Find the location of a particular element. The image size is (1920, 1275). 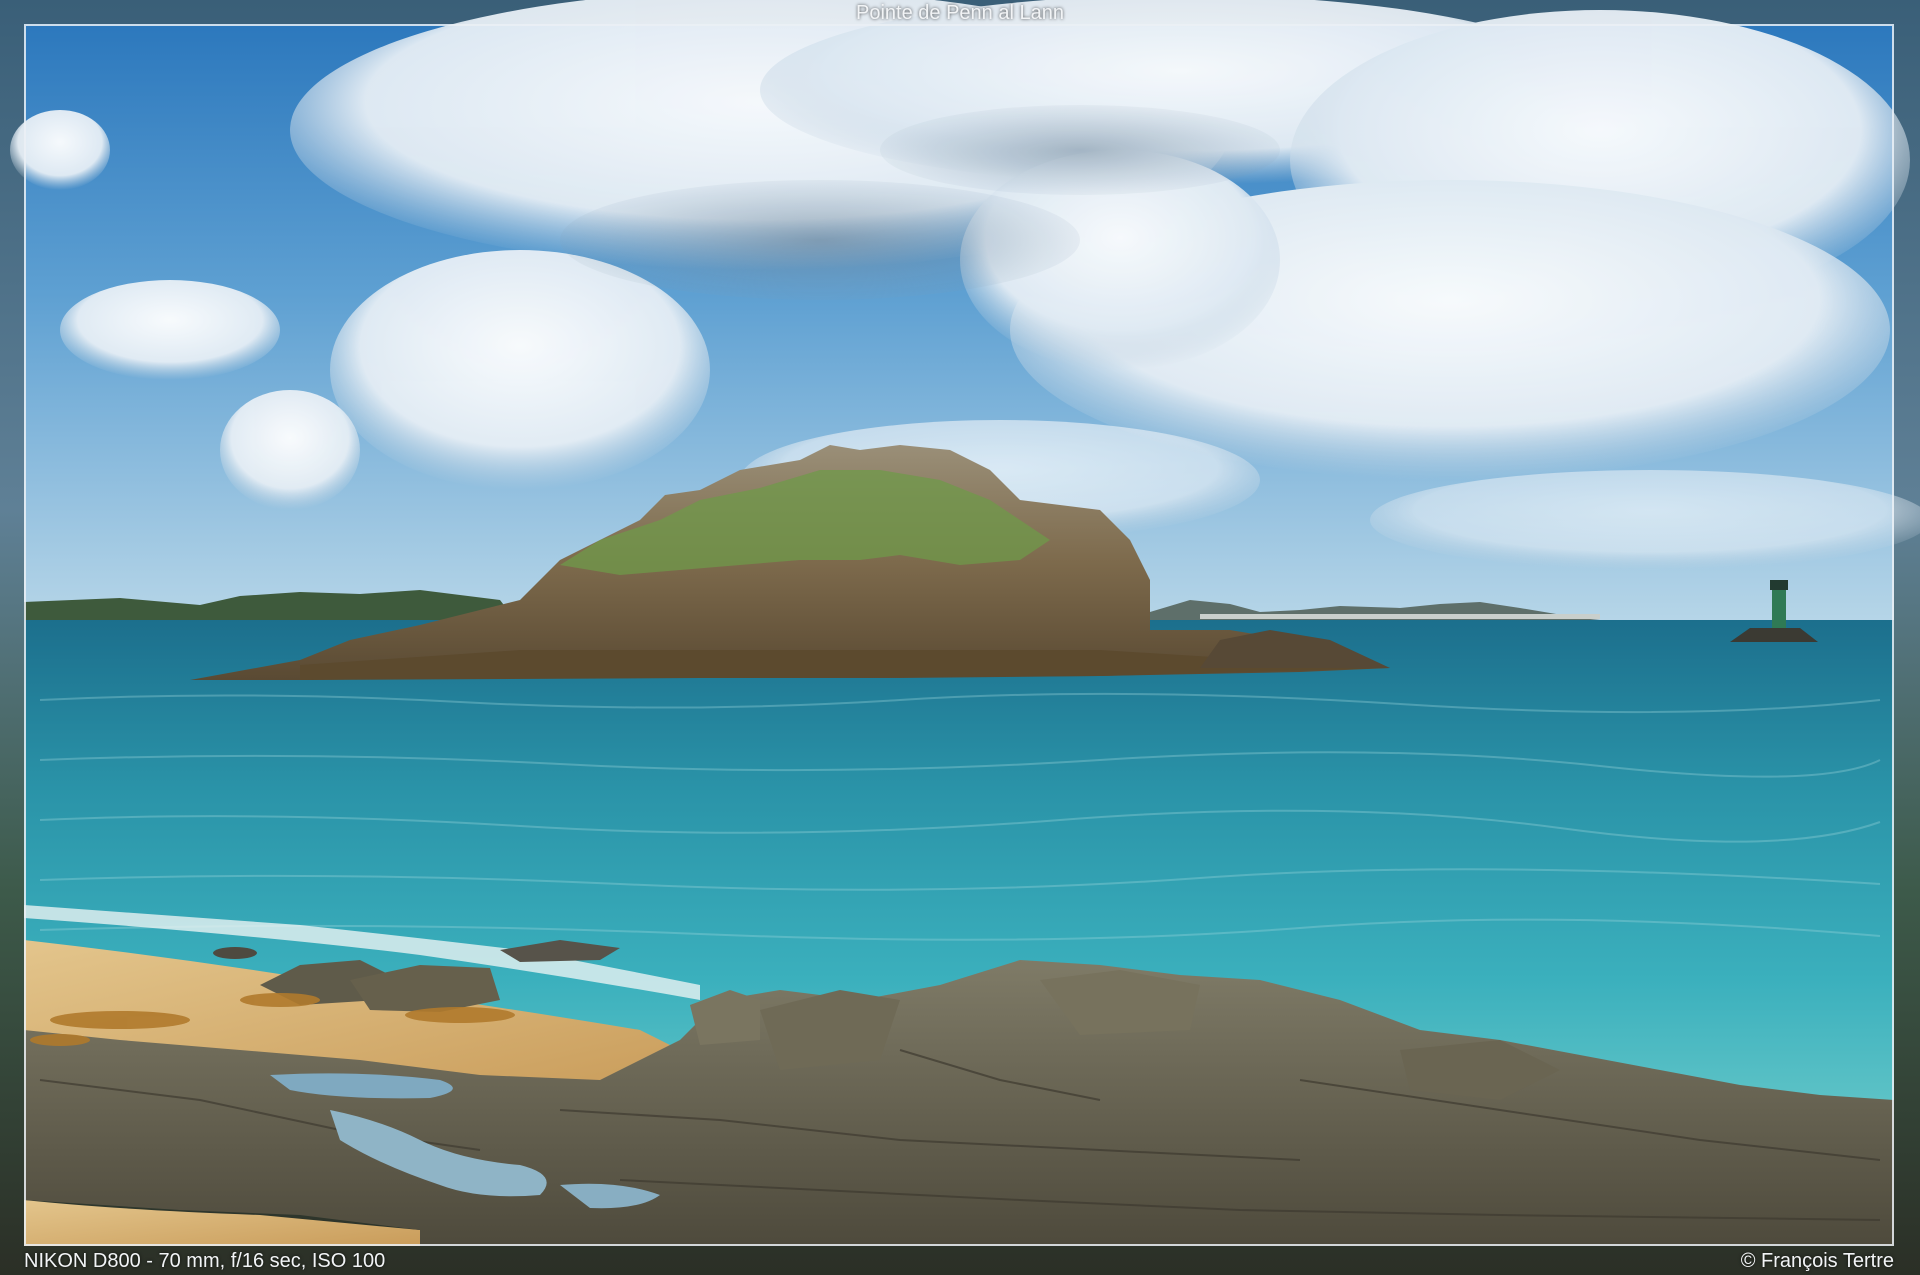

copyright-notice: © François Tertre is located at coordinates (1817, 1261).